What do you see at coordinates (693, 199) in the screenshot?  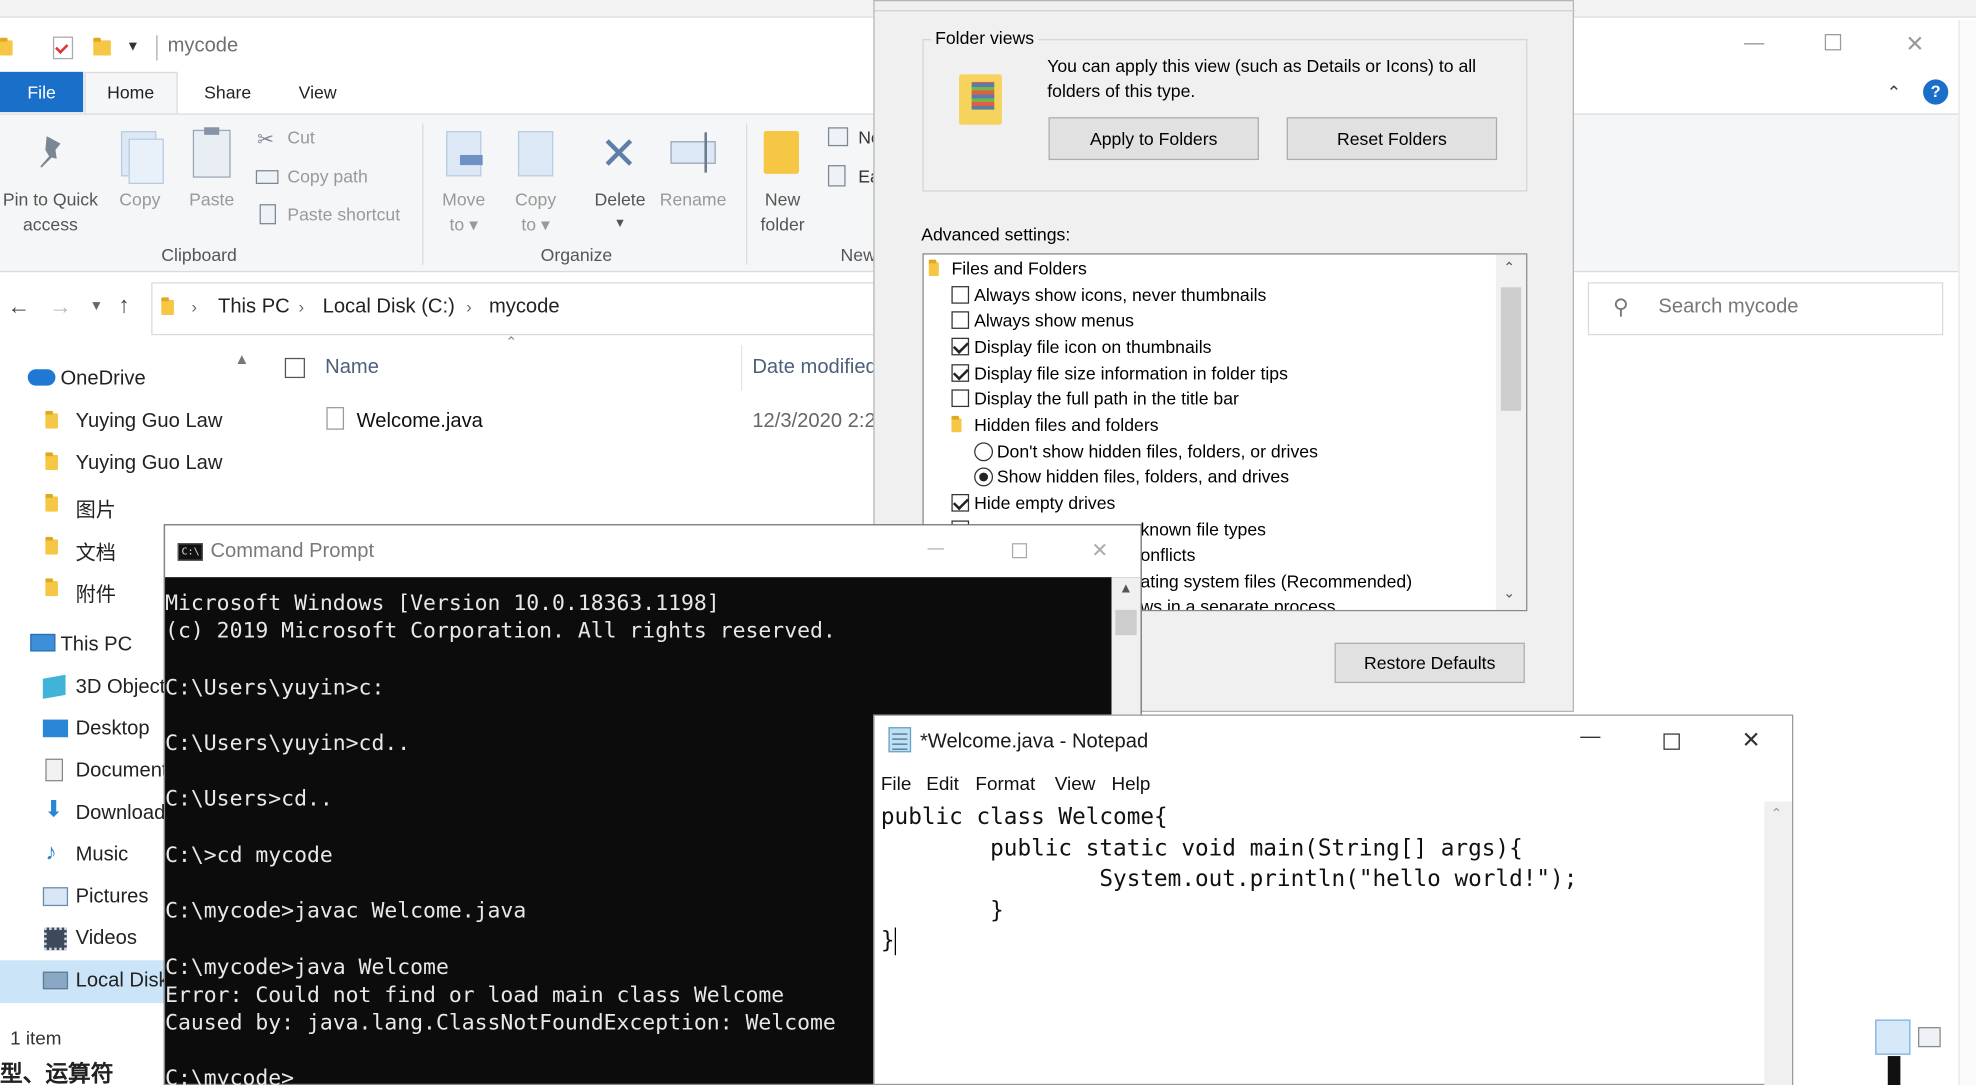 I see `rename-button: Rename` at bounding box center [693, 199].